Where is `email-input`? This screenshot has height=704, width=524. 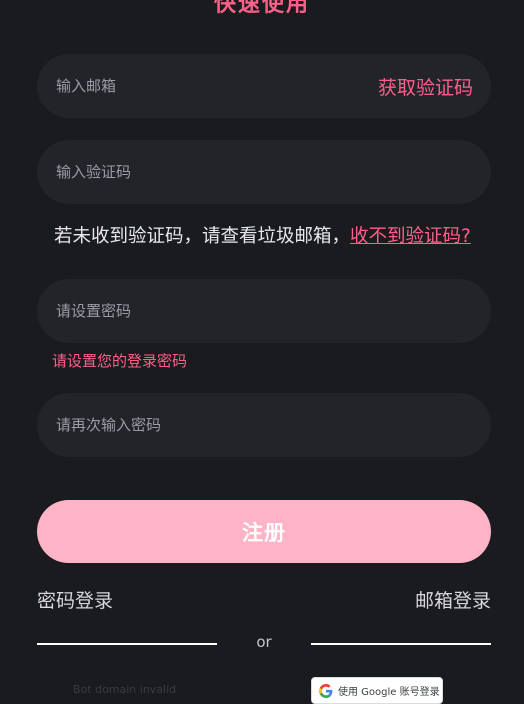 email-input is located at coordinates (216, 86).